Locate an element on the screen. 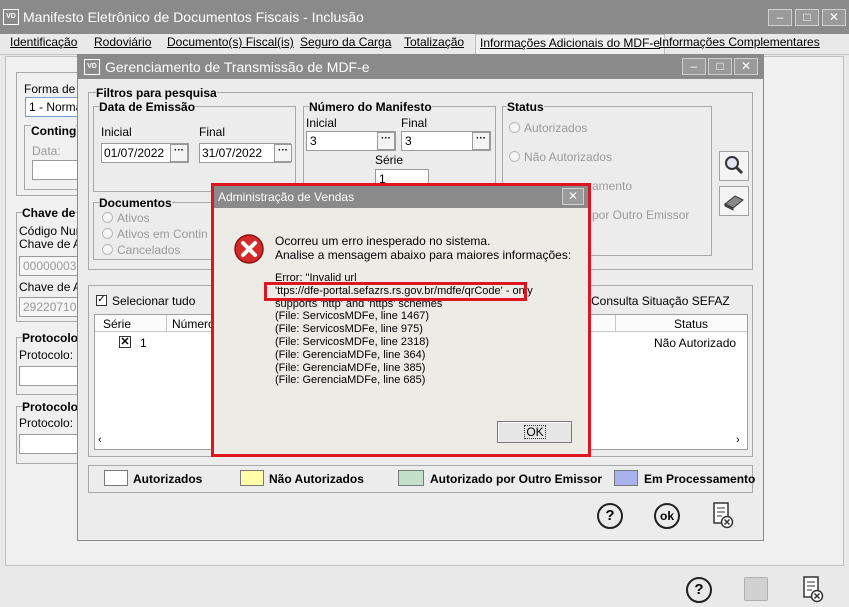 The image size is (849, 607). data-inicial-picker-button: ··· is located at coordinates (179, 153).